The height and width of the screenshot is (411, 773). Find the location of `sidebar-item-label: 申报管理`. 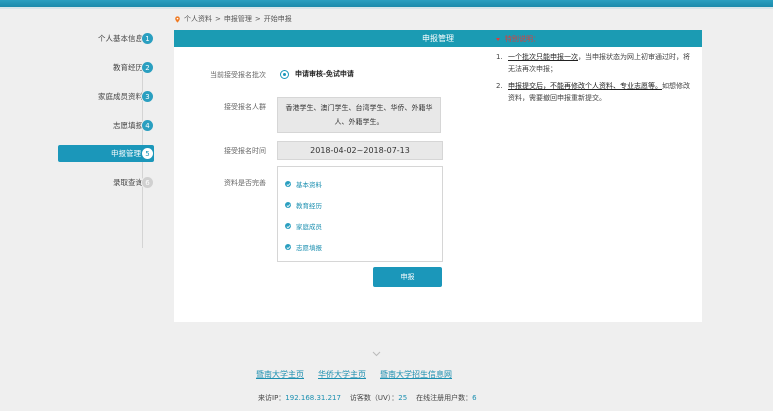

sidebar-item-label: 申报管理 is located at coordinates (126, 153).